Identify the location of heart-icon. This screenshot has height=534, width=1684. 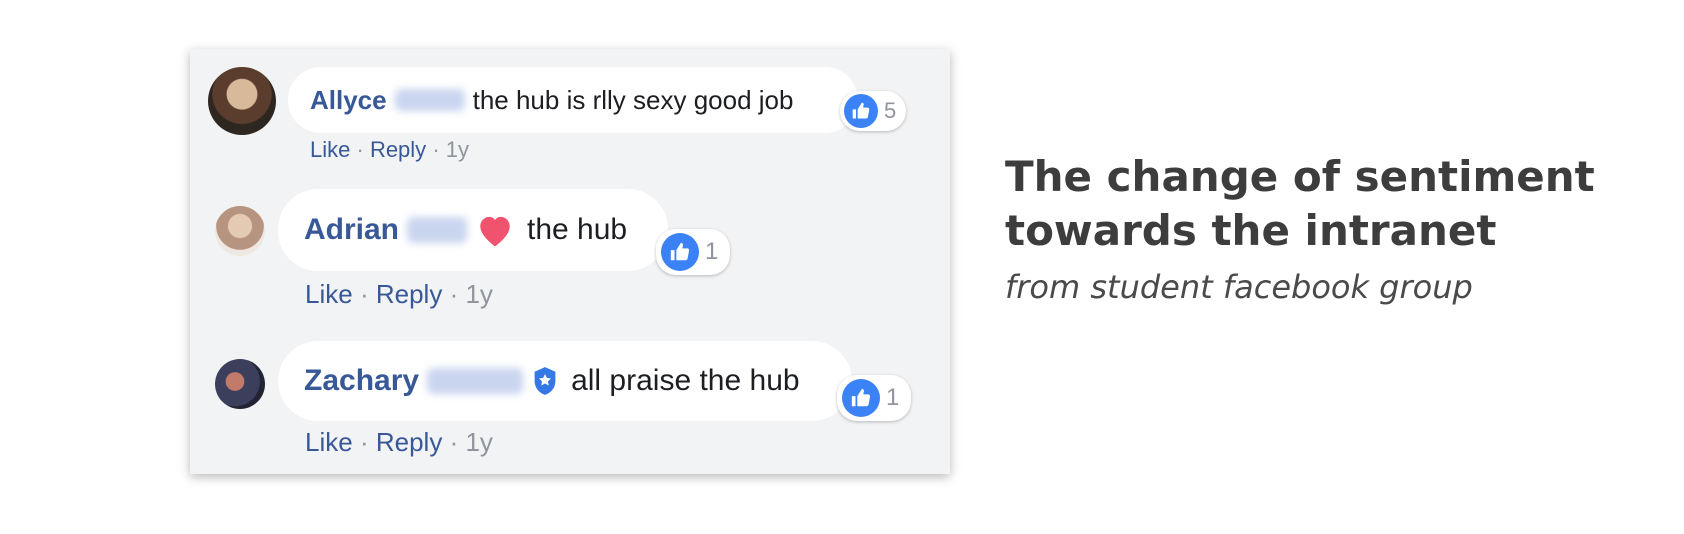
(495, 230).